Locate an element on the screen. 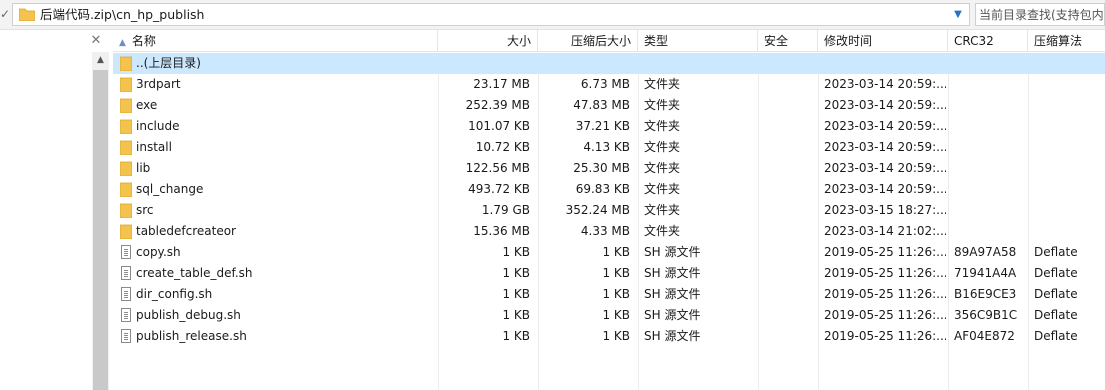 This screenshot has width=1105, height=390. cell-size: 23.17 MB is located at coordinates (501, 84).